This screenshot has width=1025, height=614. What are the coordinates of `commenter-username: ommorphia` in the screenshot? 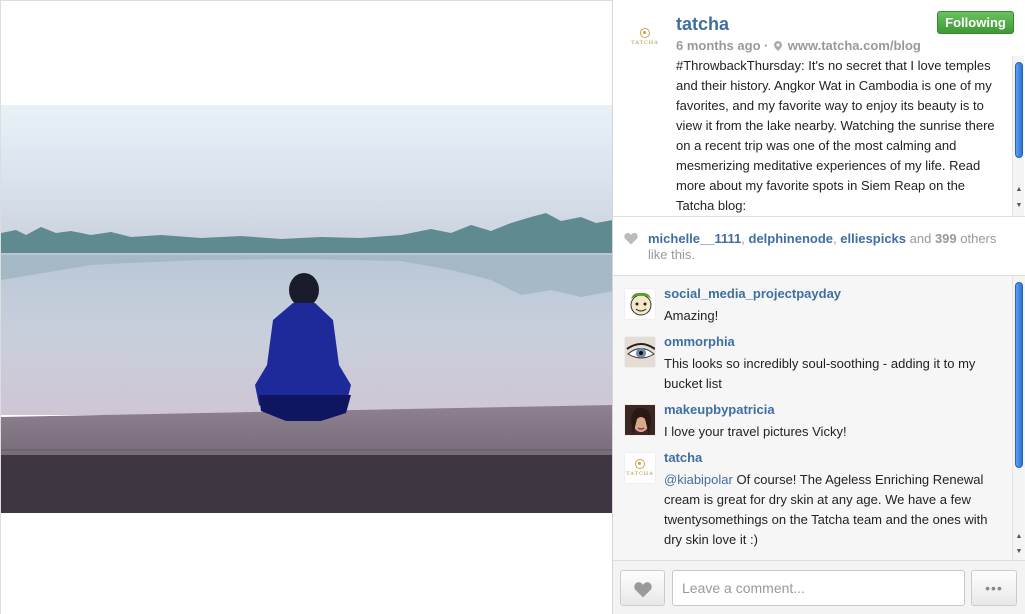 It's located at (699, 341).